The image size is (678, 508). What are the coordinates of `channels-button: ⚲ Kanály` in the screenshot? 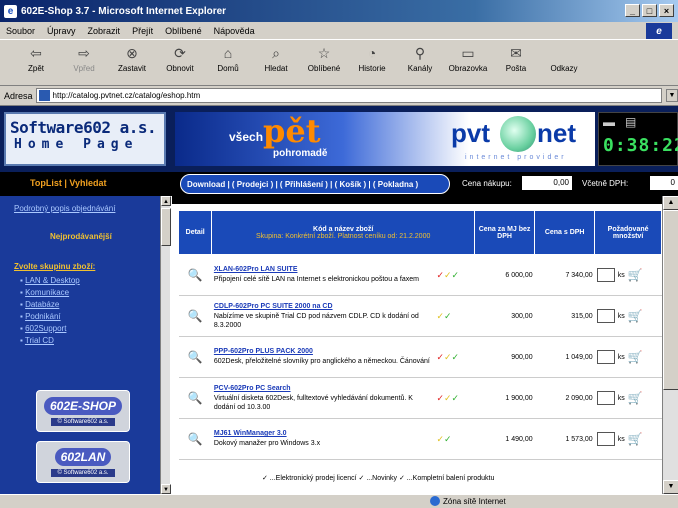 It's located at (420, 56).